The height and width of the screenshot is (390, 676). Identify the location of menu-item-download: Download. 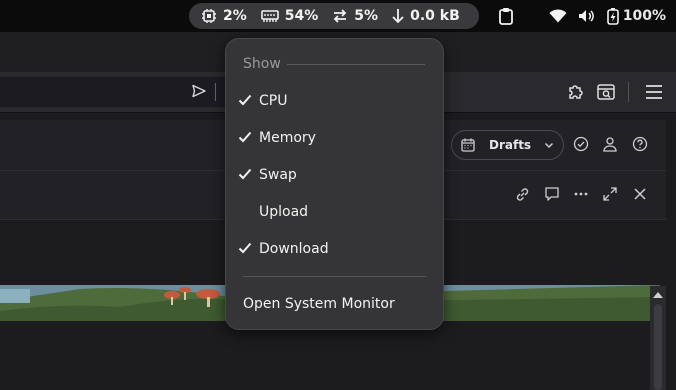
(334, 248).